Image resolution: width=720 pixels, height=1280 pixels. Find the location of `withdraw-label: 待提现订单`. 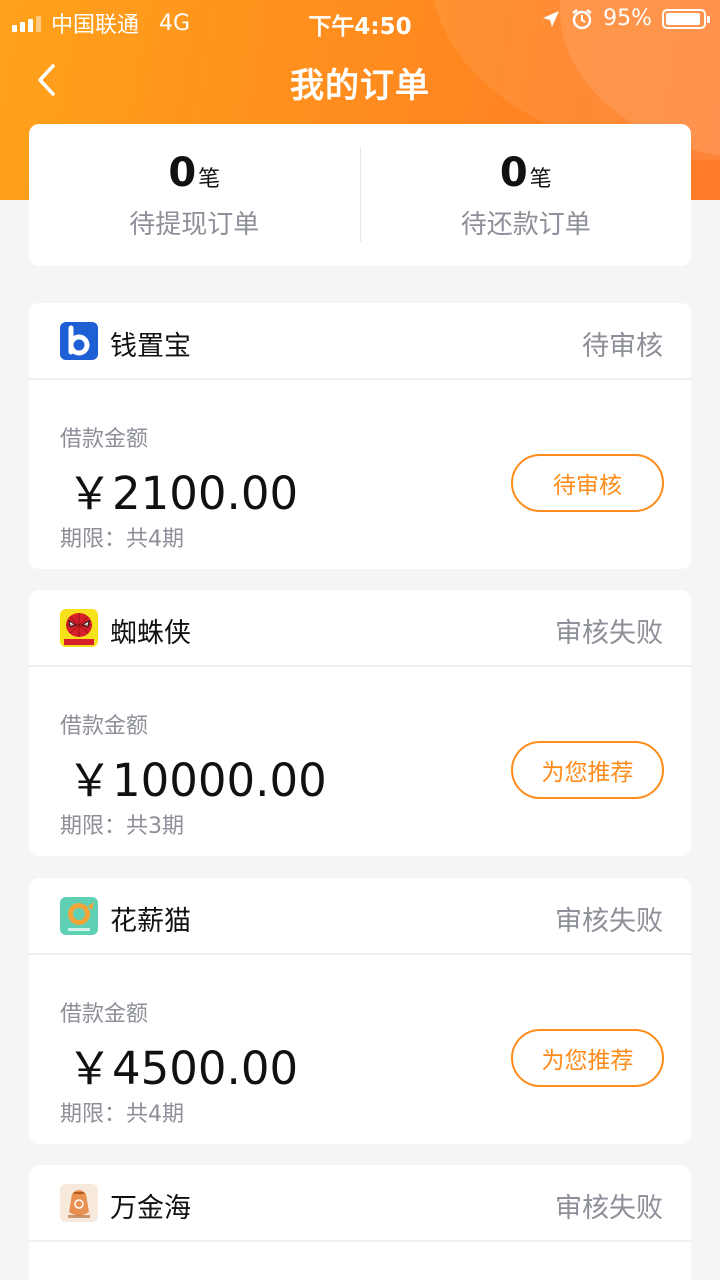

withdraw-label: 待提现订单 is located at coordinates (194, 224).